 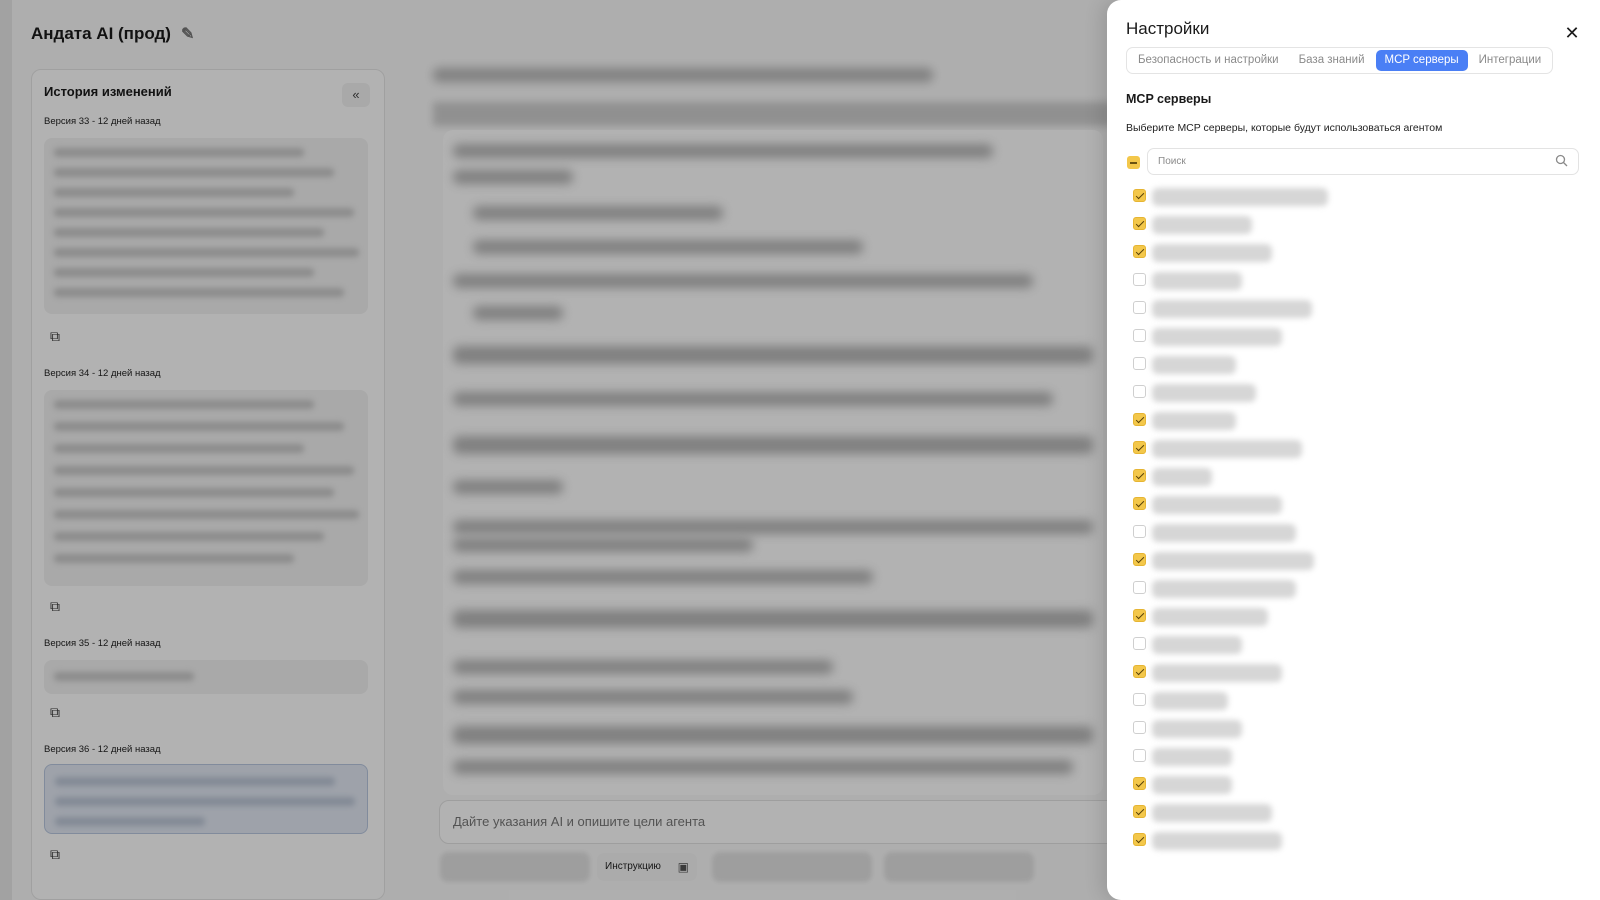 I want to click on select-all-checkbox, so click(x=1133, y=162).